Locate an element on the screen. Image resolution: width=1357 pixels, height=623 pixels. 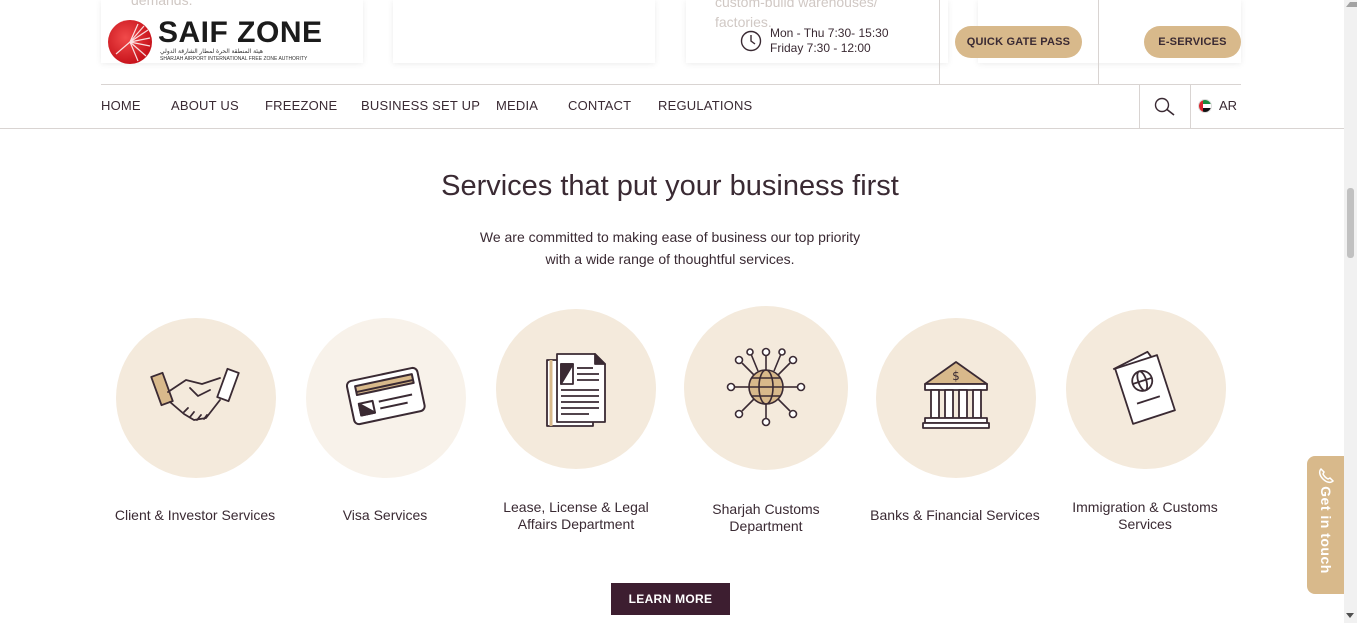
logo-arabic: هيئة المنطقة الحرة لمطار الشارقة الدولي is located at coordinates (212, 52).